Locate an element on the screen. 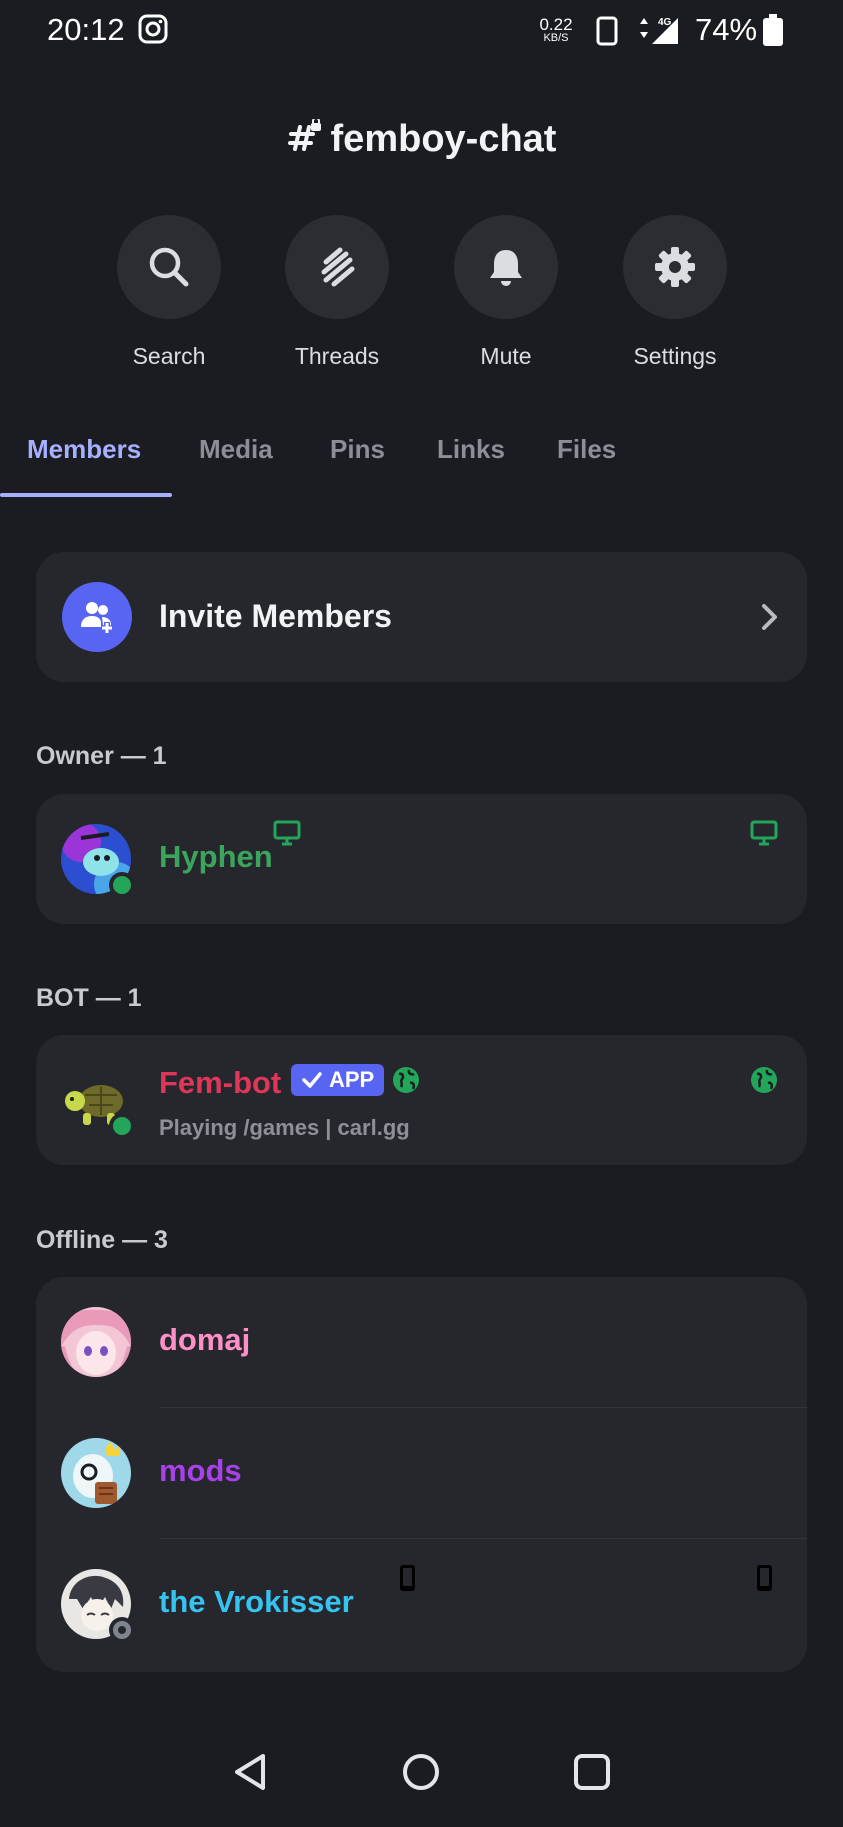 The width and height of the screenshot is (843, 1827). tab-bar: Members Media Pins Links Files is located at coordinates (421, 465).